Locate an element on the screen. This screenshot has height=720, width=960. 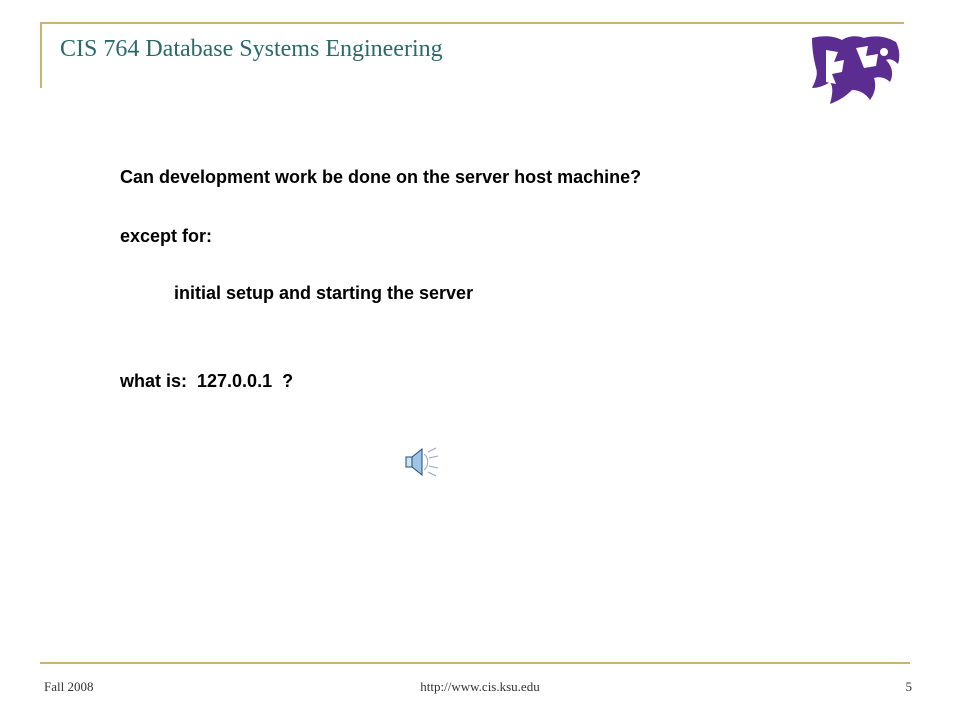
footer-divider is located at coordinates (475, 663).